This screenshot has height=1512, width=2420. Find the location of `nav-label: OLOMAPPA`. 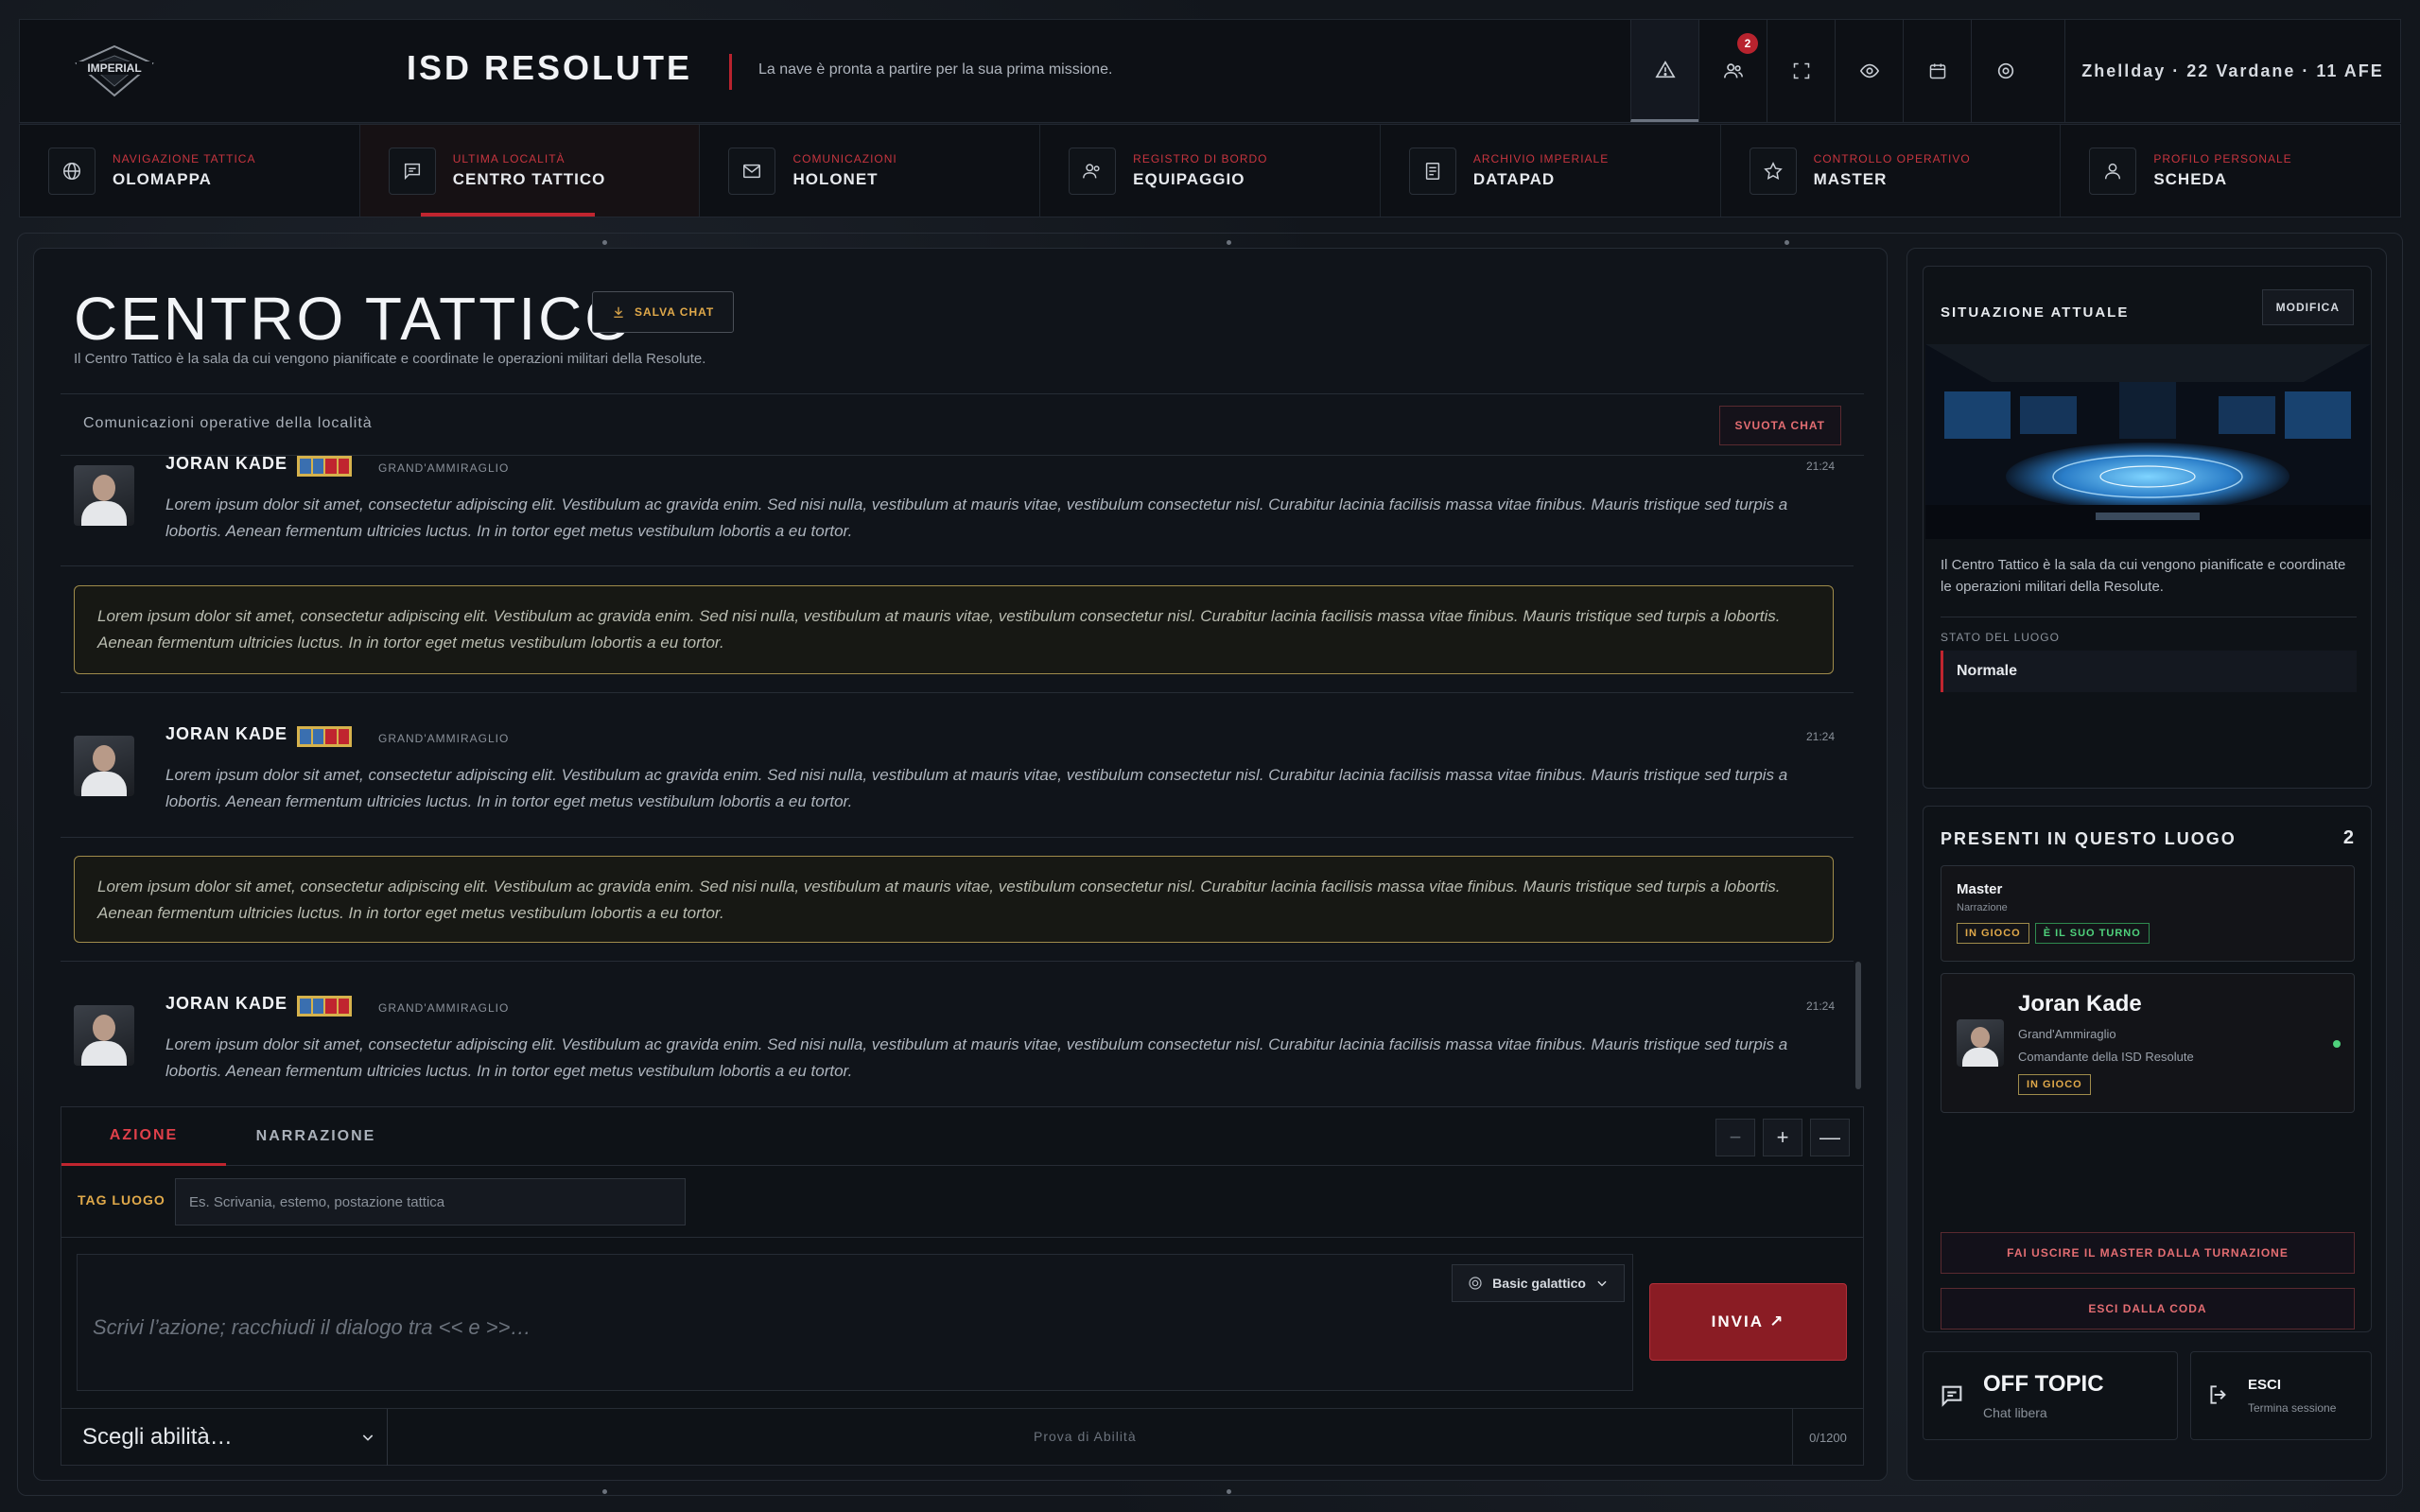

nav-label: OLOMAPPA is located at coordinates (163, 179).